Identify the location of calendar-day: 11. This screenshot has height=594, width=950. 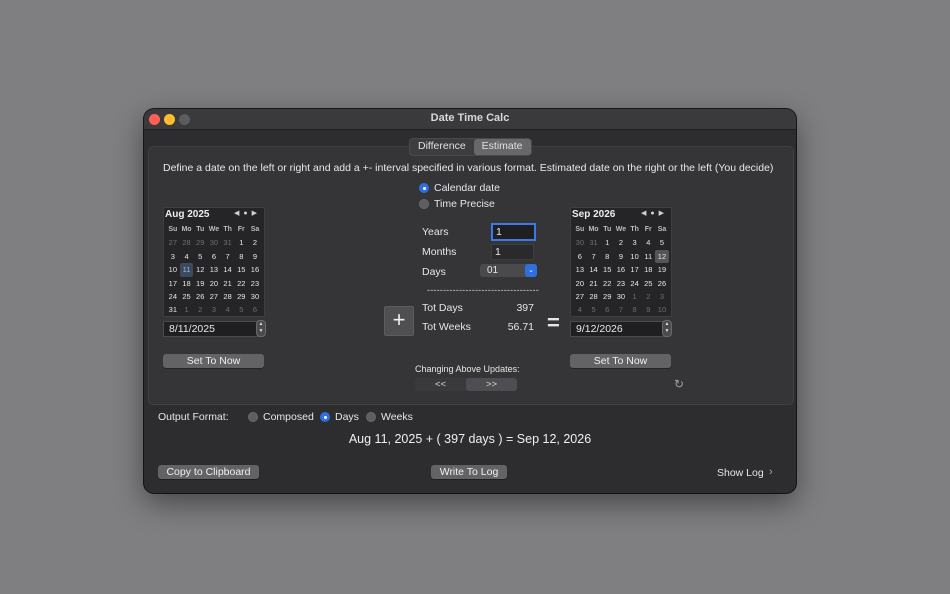
(648, 256).